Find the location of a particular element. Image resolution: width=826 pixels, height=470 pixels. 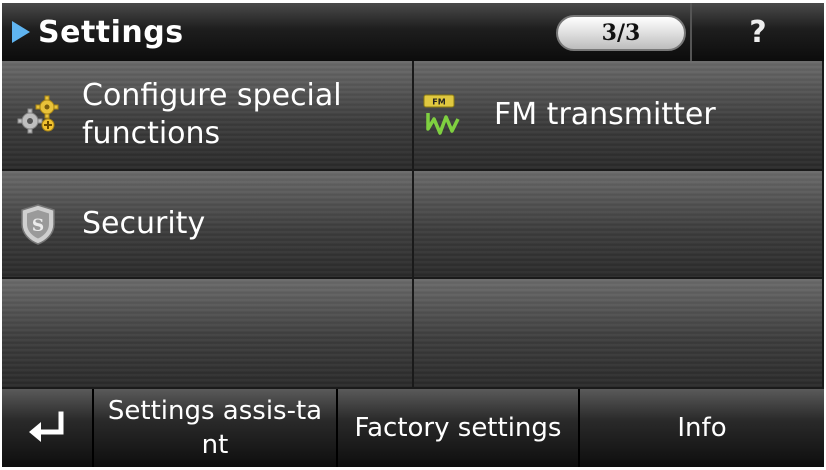

shield-icon: S is located at coordinates (38, 224).